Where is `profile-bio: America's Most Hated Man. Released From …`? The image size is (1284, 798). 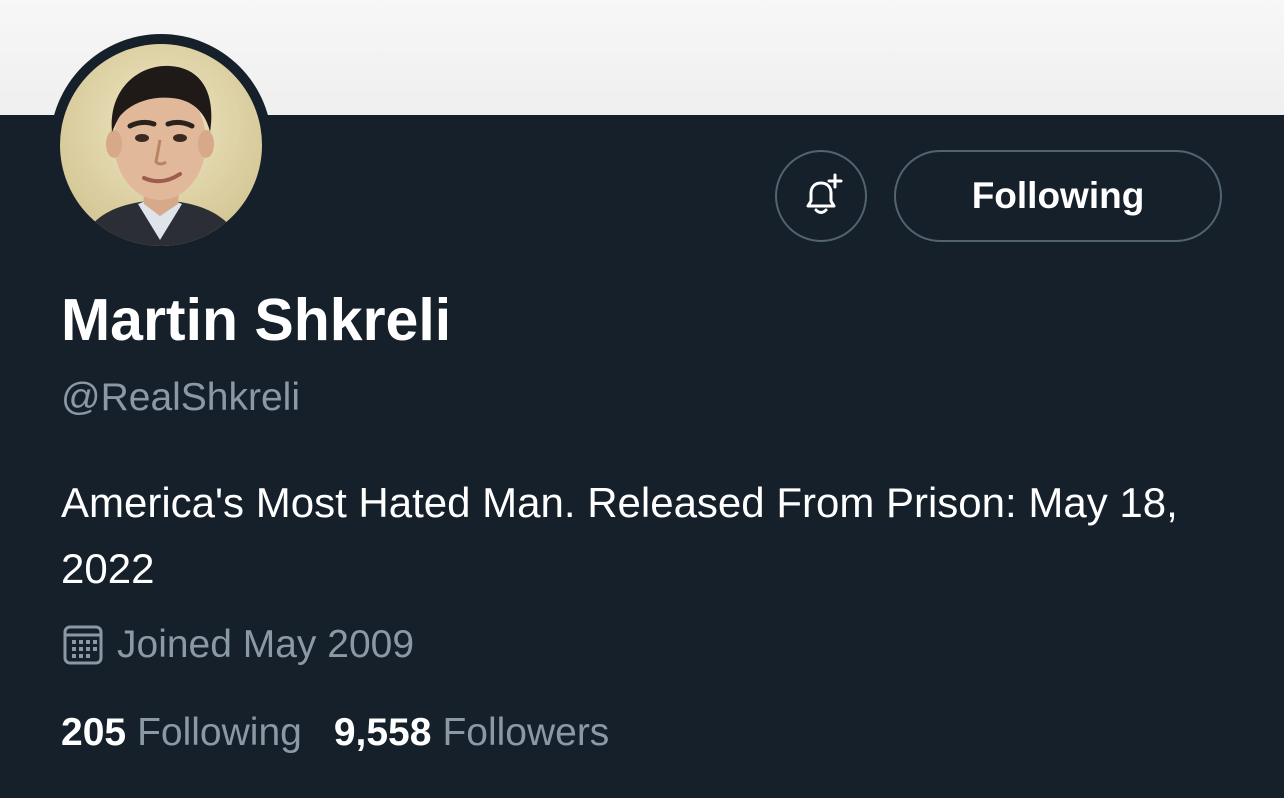 profile-bio: America's Most Hated Man. Released From … is located at coordinates (619, 535).